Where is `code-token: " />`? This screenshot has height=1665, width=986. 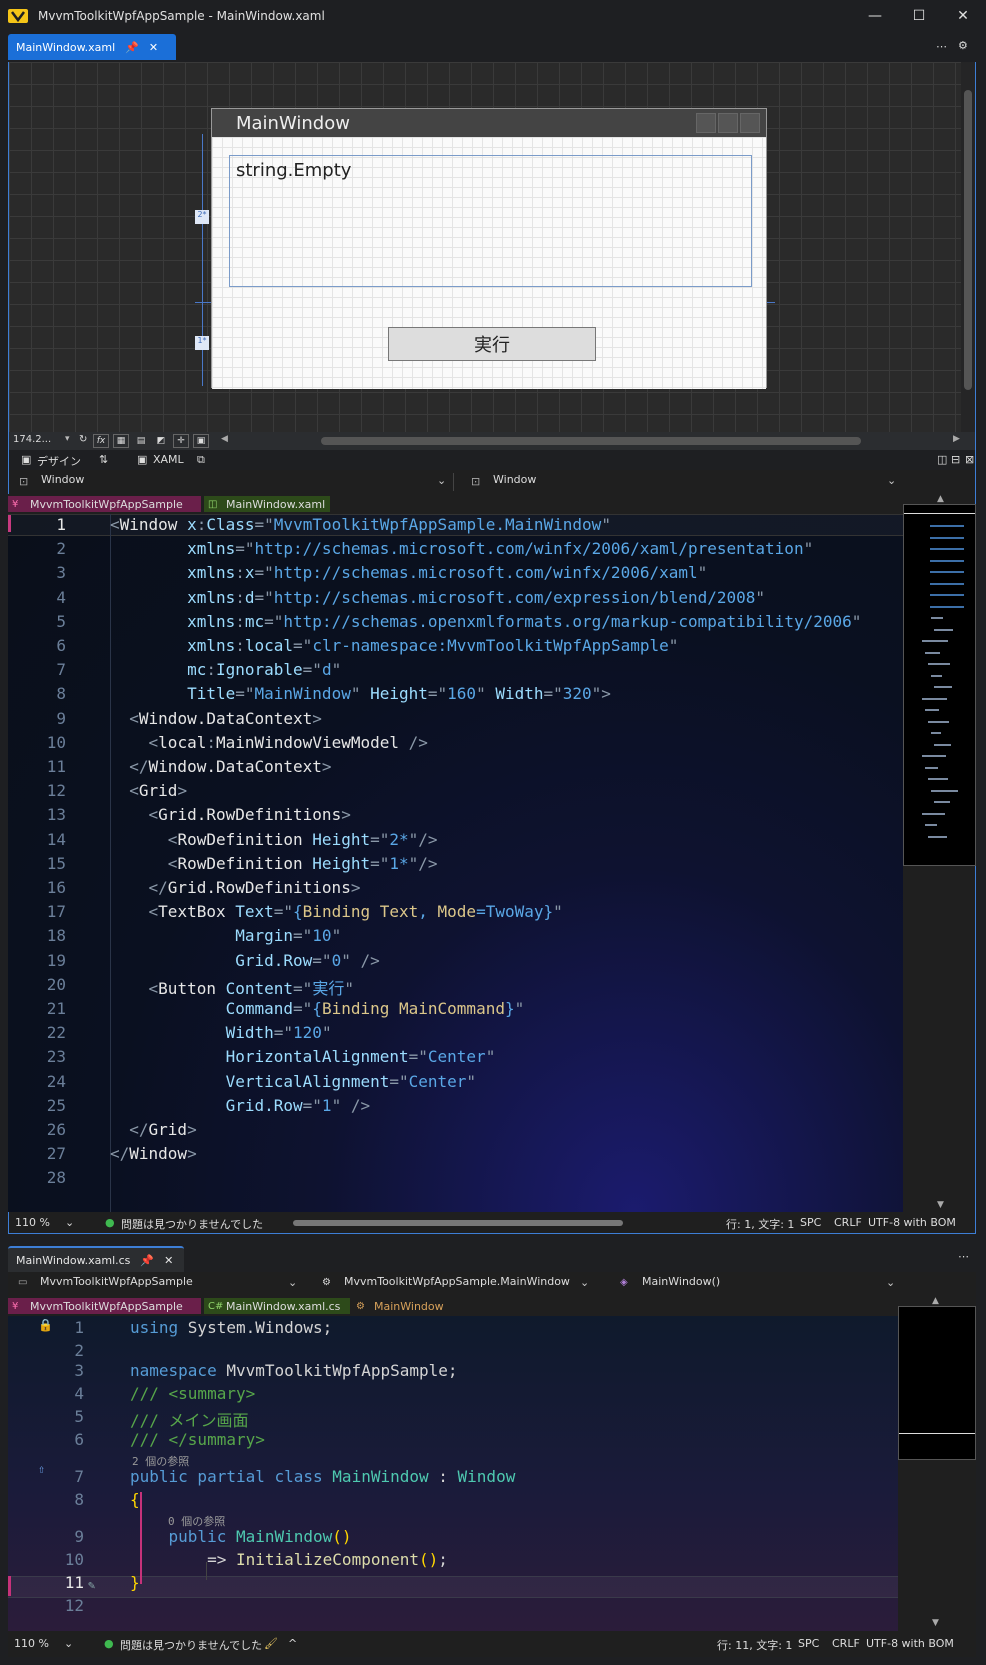 code-token: " /> is located at coordinates (351, 1105).